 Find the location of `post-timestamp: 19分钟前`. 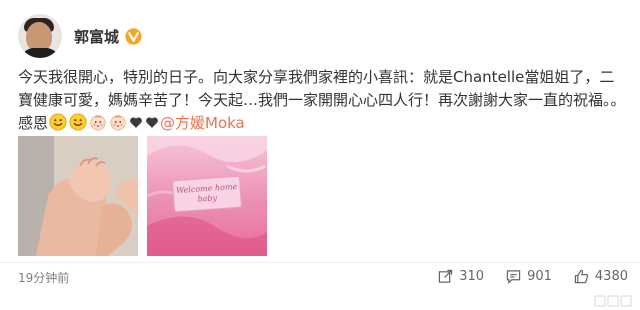

post-timestamp: 19分钟前 is located at coordinates (43, 277).